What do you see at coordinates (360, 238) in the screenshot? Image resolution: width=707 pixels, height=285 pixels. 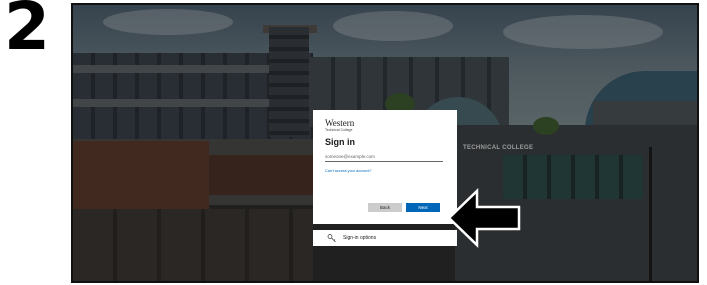 I see `signin-options-label: Sign-in options` at bounding box center [360, 238].